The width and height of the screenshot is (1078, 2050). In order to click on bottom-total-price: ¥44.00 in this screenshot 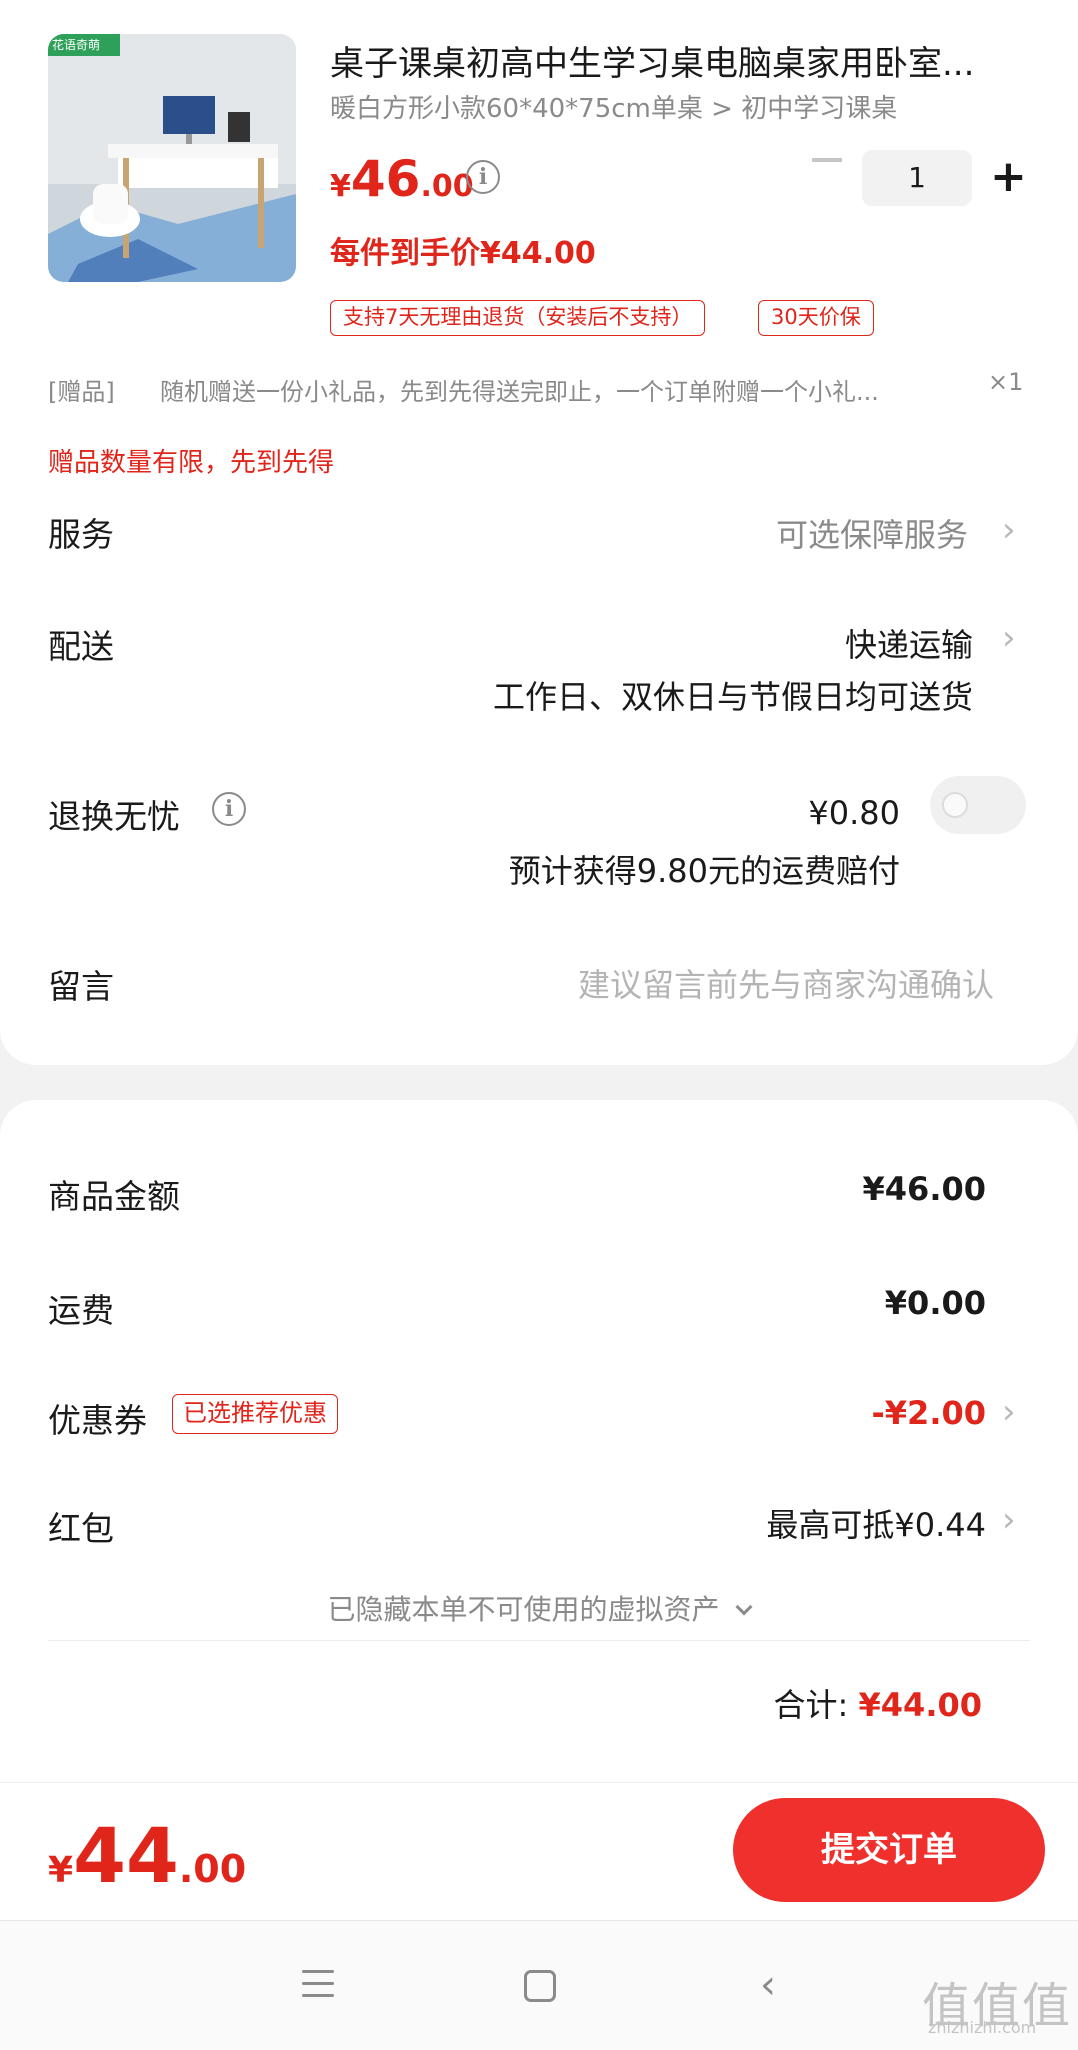, I will do `click(147, 1855)`.